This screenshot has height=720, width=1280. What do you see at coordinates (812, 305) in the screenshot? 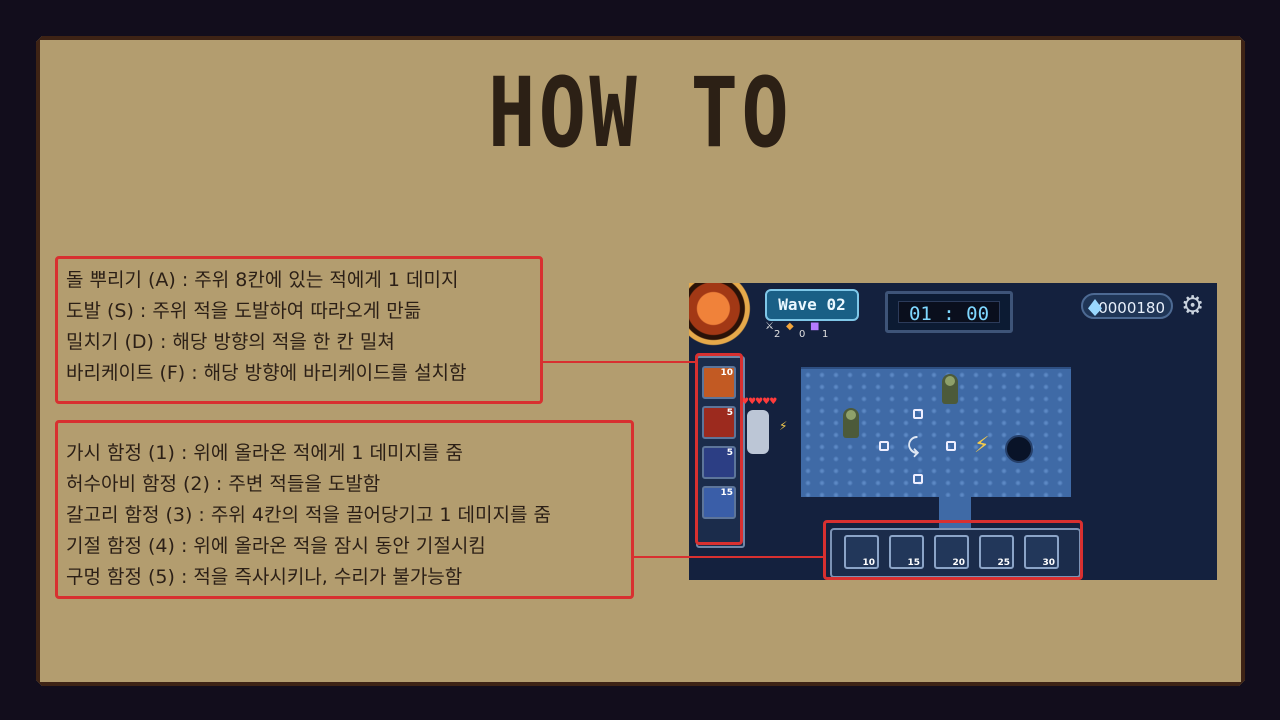
I see `wave-label: Wave 02` at bounding box center [812, 305].